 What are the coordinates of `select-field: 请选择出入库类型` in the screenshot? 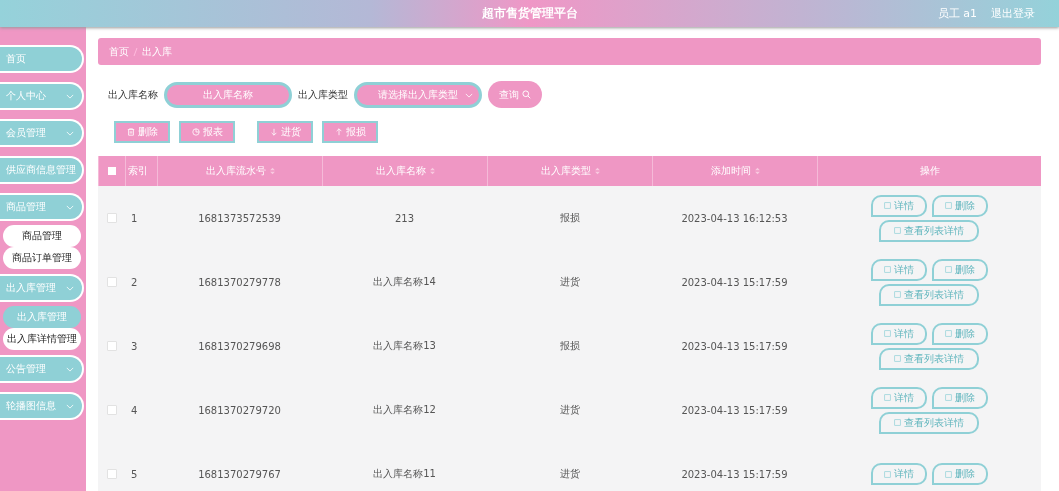 It's located at (418, 94).